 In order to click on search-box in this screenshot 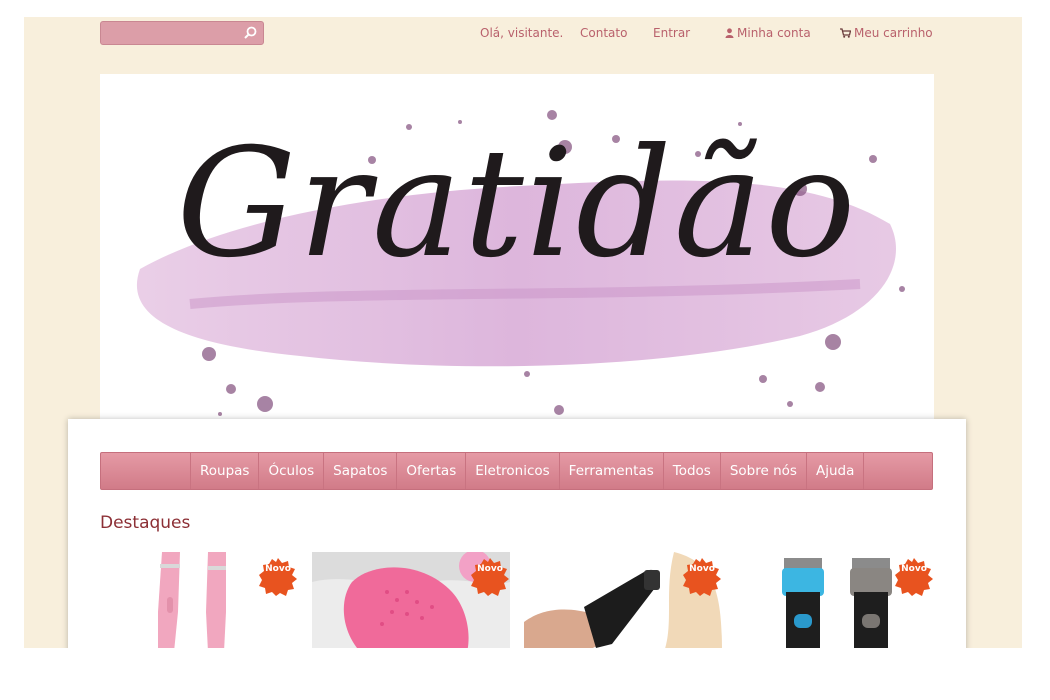, I will do `click(182, 33)`.